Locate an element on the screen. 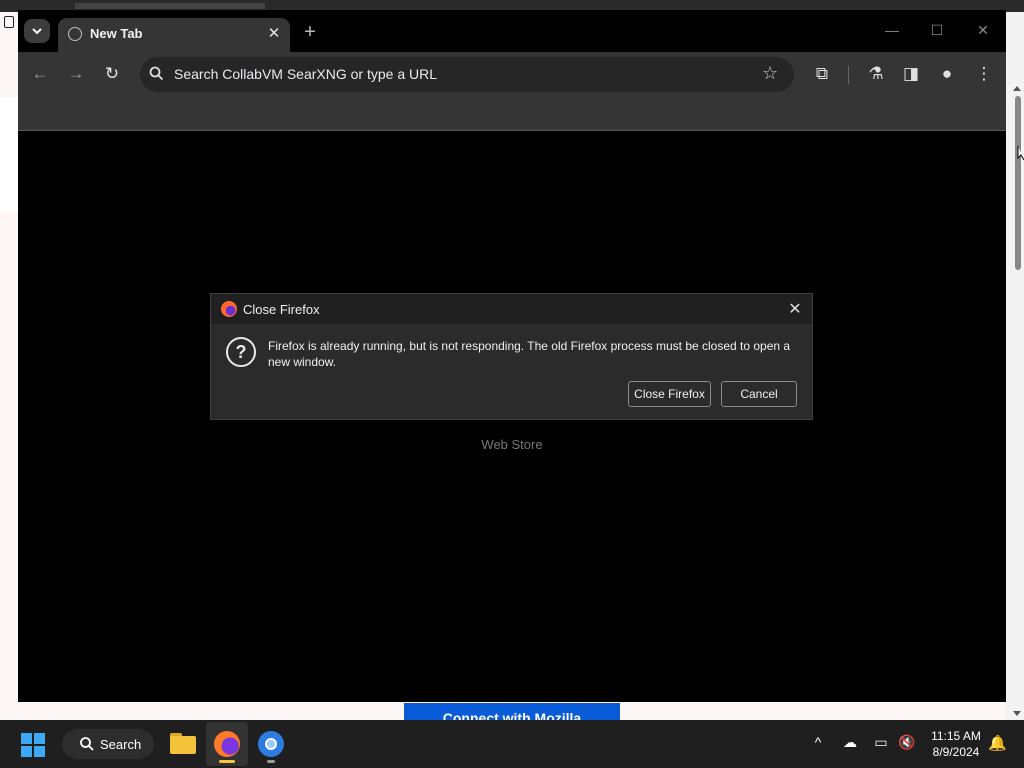 This screenshot has width=1024, height=768. scroll-down-arrow is located at coordinates (1017, 713).